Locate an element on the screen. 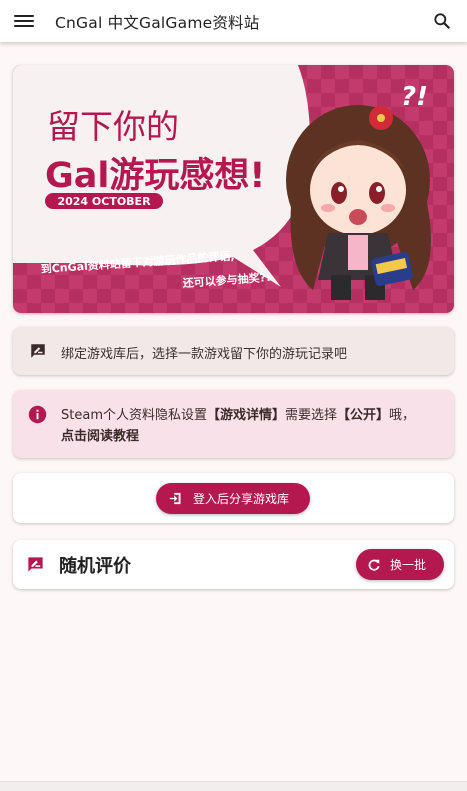 This screenshot has width=467, height=791. refresh-icon is located at coordinates (374, 565).